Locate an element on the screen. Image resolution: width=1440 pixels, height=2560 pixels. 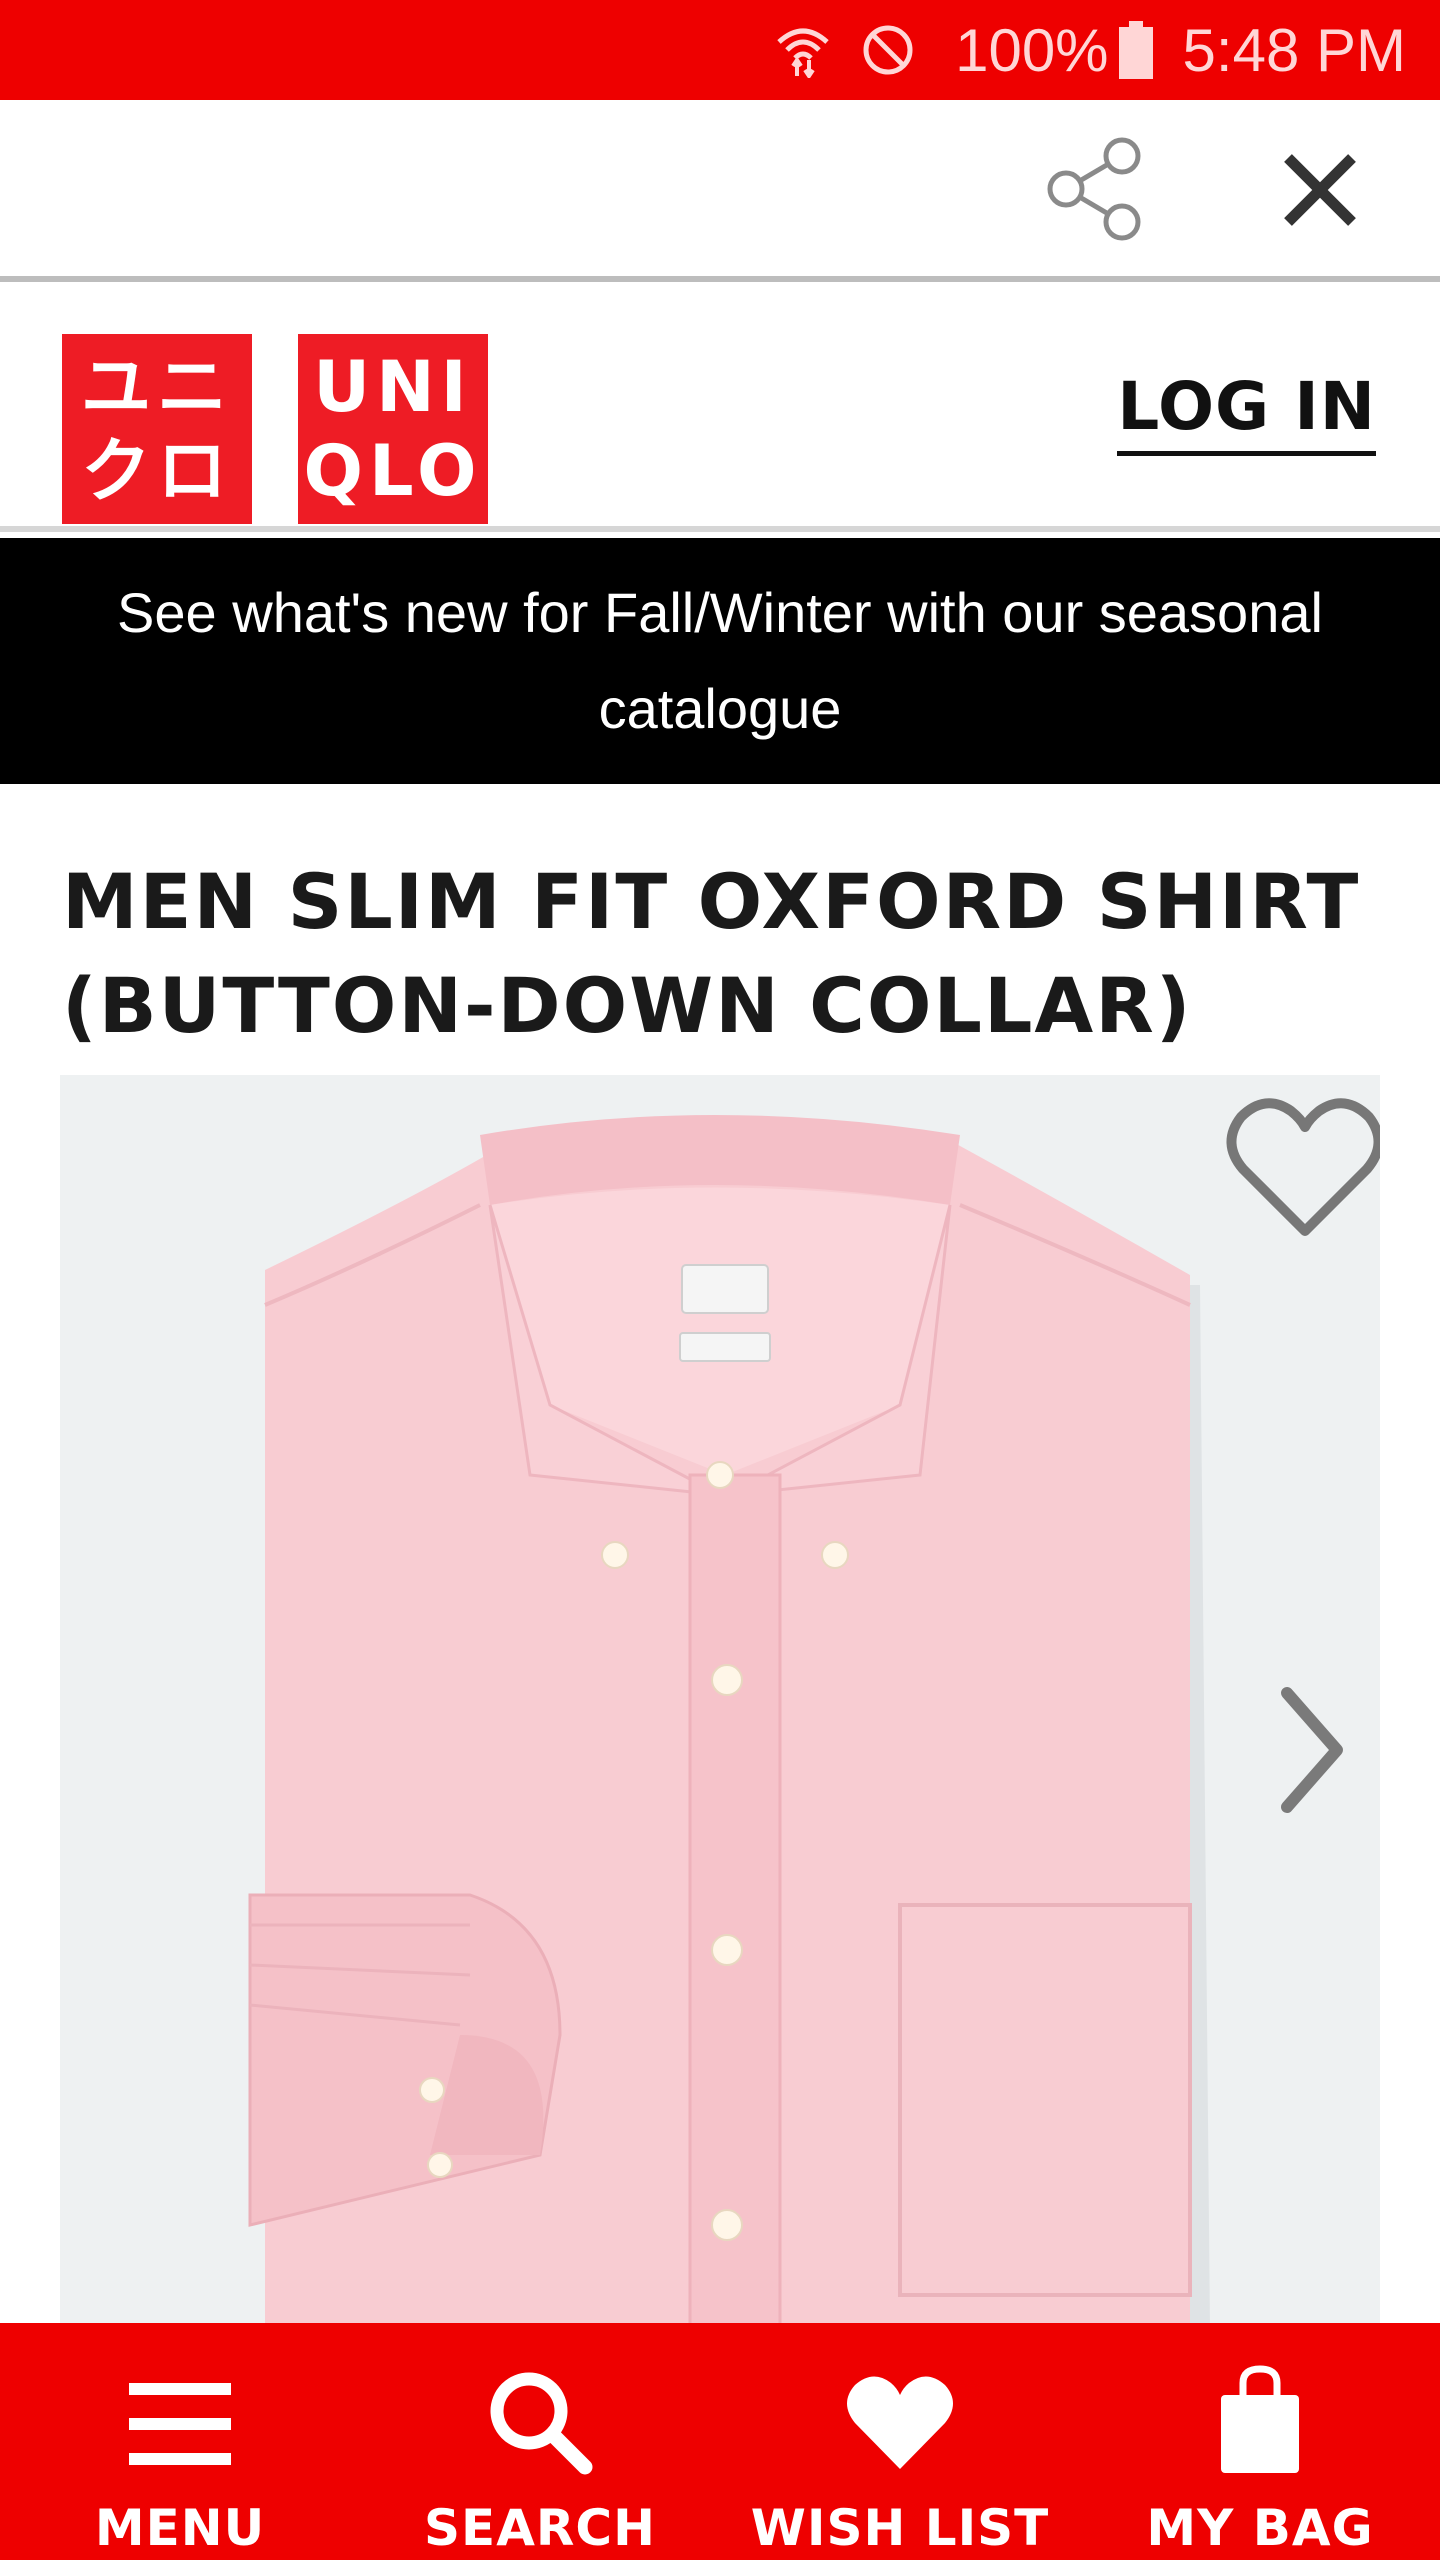
share-button is located at coordinates (1095, 189).